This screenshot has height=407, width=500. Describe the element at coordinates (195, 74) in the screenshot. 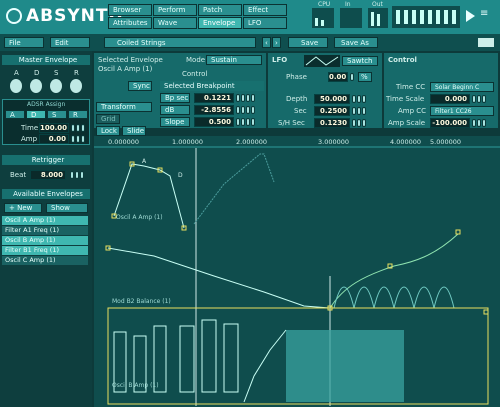

I see `control-label: Control` at that location.